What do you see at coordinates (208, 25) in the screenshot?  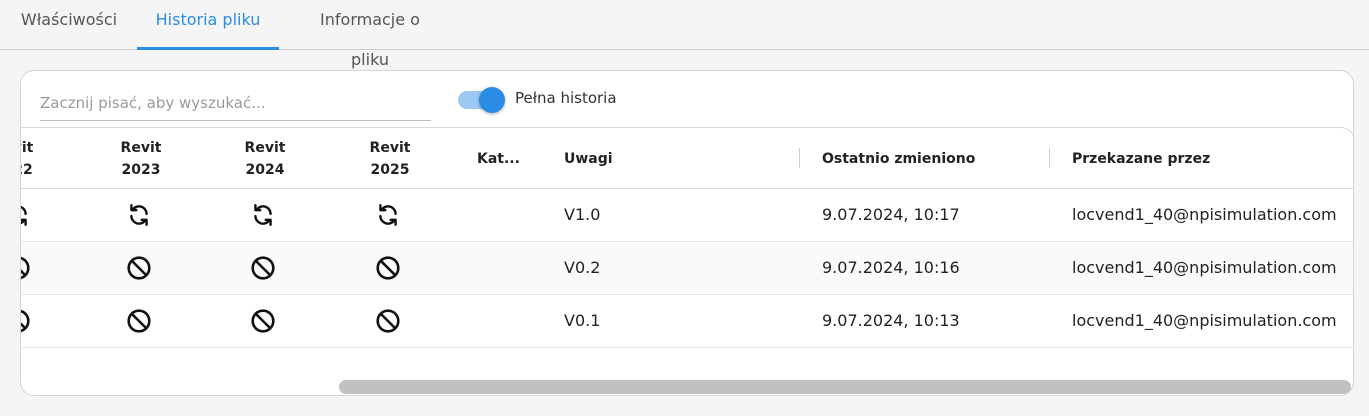 I see `tab-file-history: Historia pliku` at bounding box center [208, 25].